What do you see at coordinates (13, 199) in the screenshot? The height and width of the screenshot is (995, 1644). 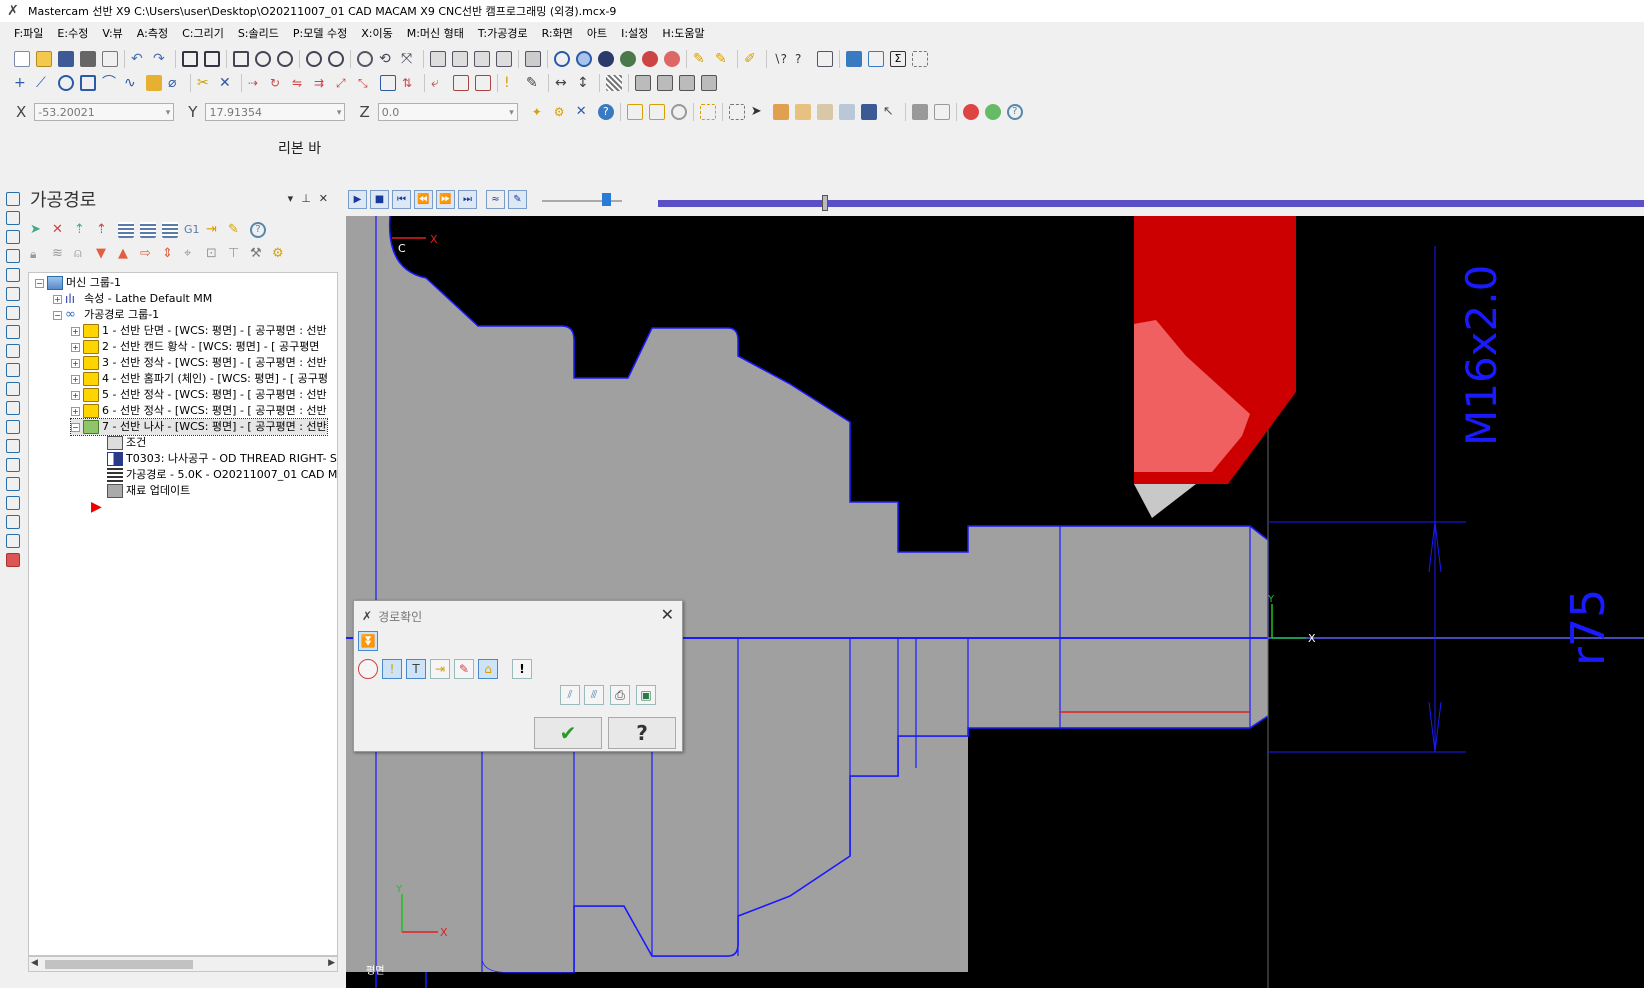 I see `strip-tool-1-icon` at bounding box center [13, 199].